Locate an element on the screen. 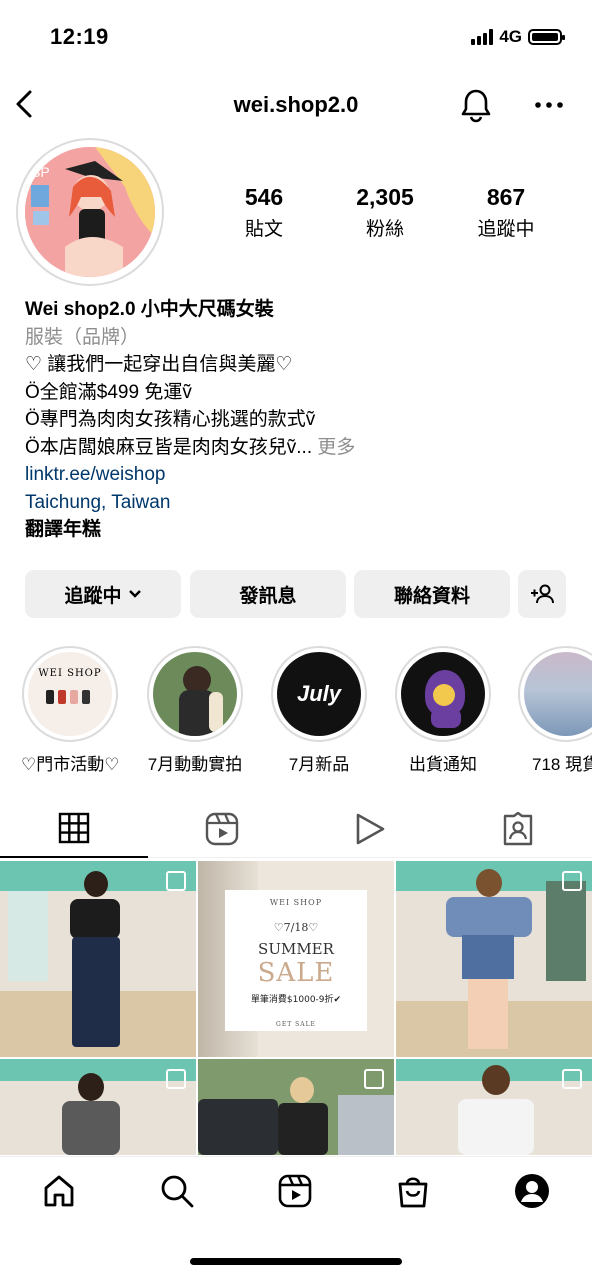  posts-count: 546 貼文 is located at coordinates (264, 212).